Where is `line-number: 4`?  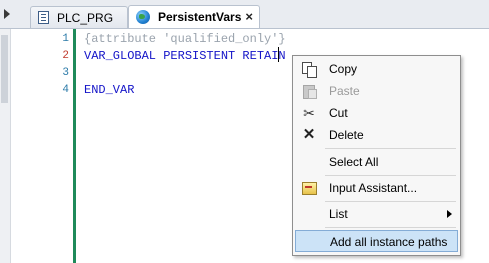
line-number: 4 is located at coordinates (65, 90).